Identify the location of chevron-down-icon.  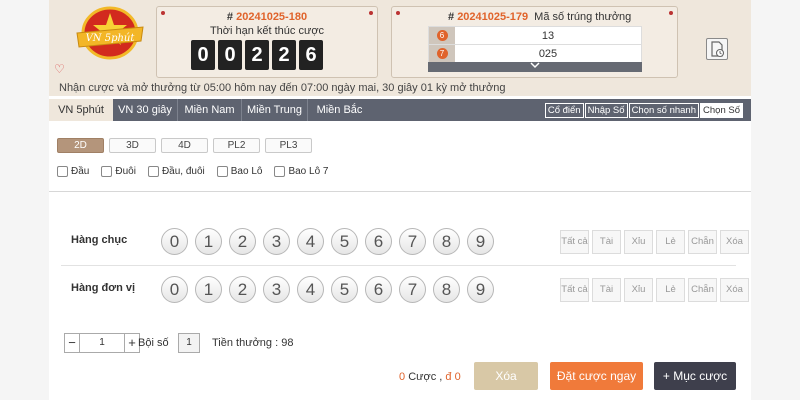
(535, 65).